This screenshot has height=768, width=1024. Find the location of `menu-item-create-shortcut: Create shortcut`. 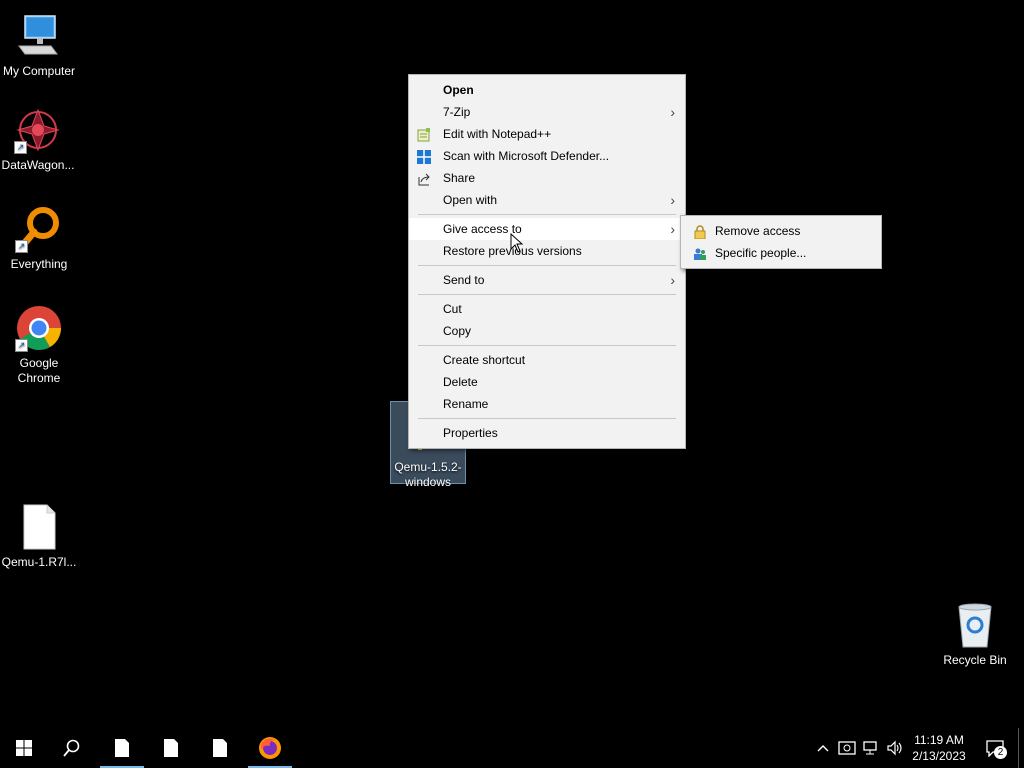

menu-item-create-shortcut: Create shortcut is located at coordinates (547, 360).